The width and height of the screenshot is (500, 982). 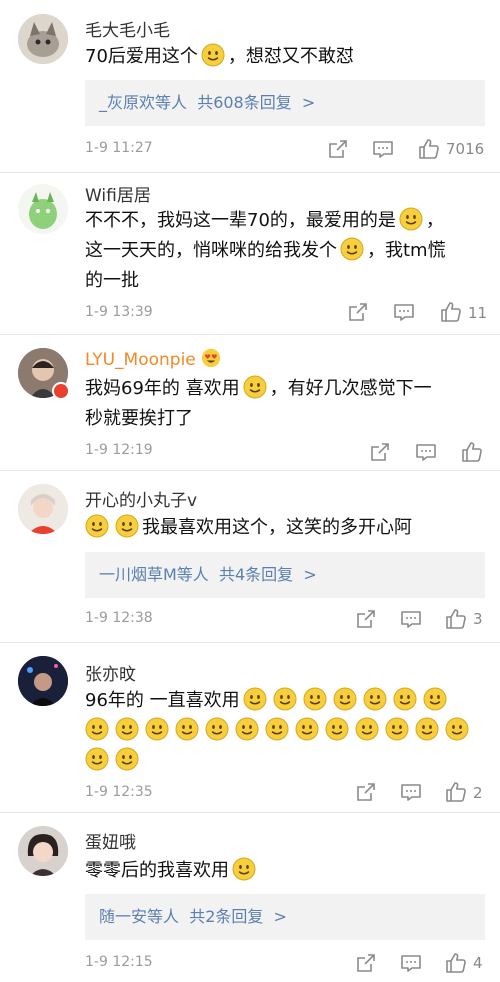 What do you see at coordinates (285, 871) in the screenshot?
I see `comment-text: 零零后的我喜欢用` at bounding box center [285, 871].